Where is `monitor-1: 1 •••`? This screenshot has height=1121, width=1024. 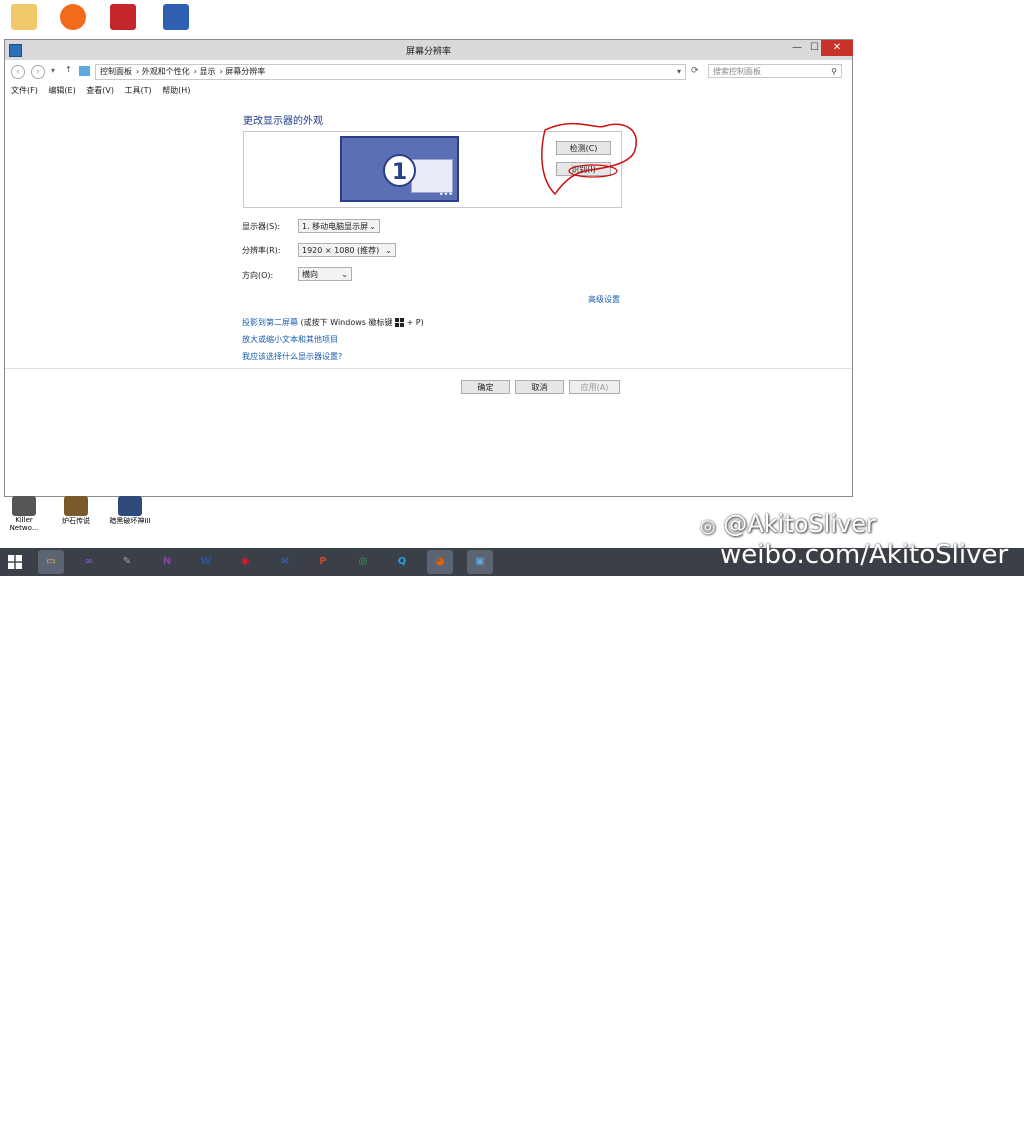
monitor-1: 1 ••• is located at coordinates (399, 169).